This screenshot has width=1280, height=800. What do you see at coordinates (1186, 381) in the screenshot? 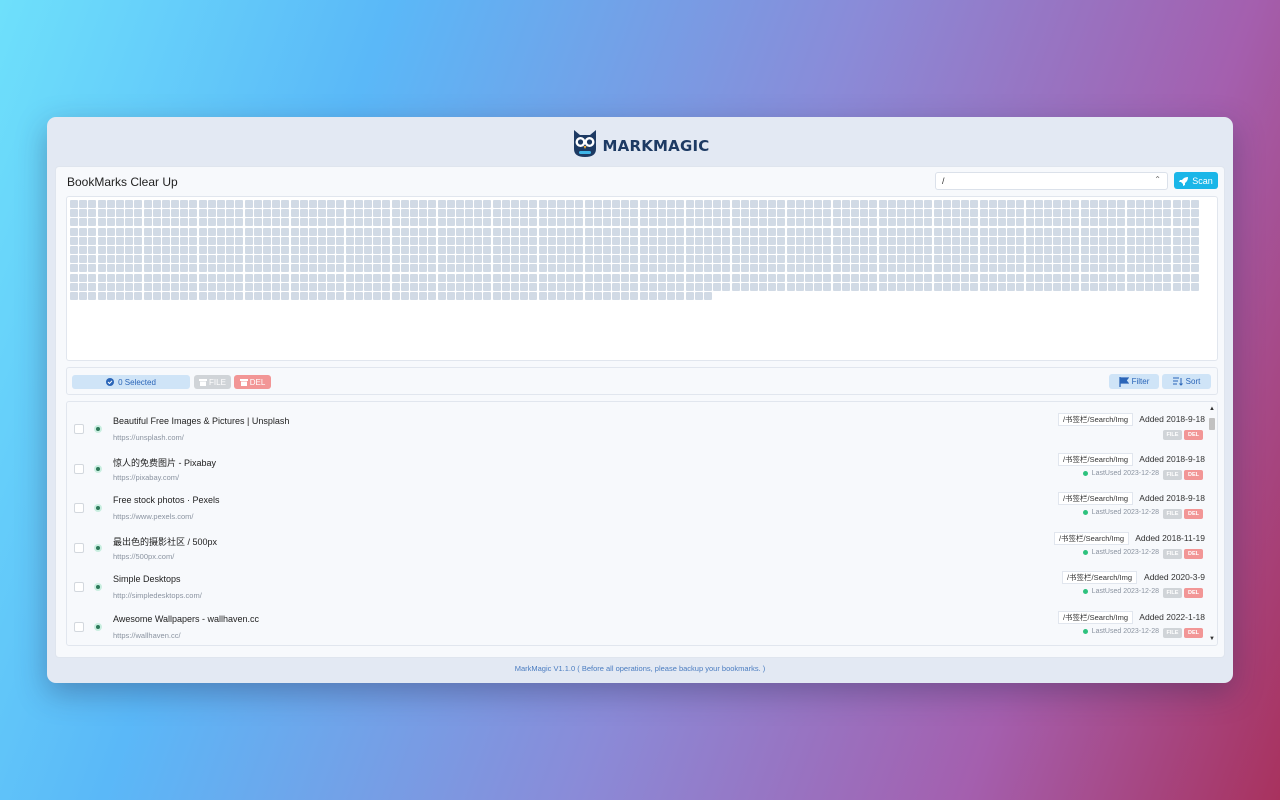
I see `sort-button: Sort` at bounding box center [1186, 381].